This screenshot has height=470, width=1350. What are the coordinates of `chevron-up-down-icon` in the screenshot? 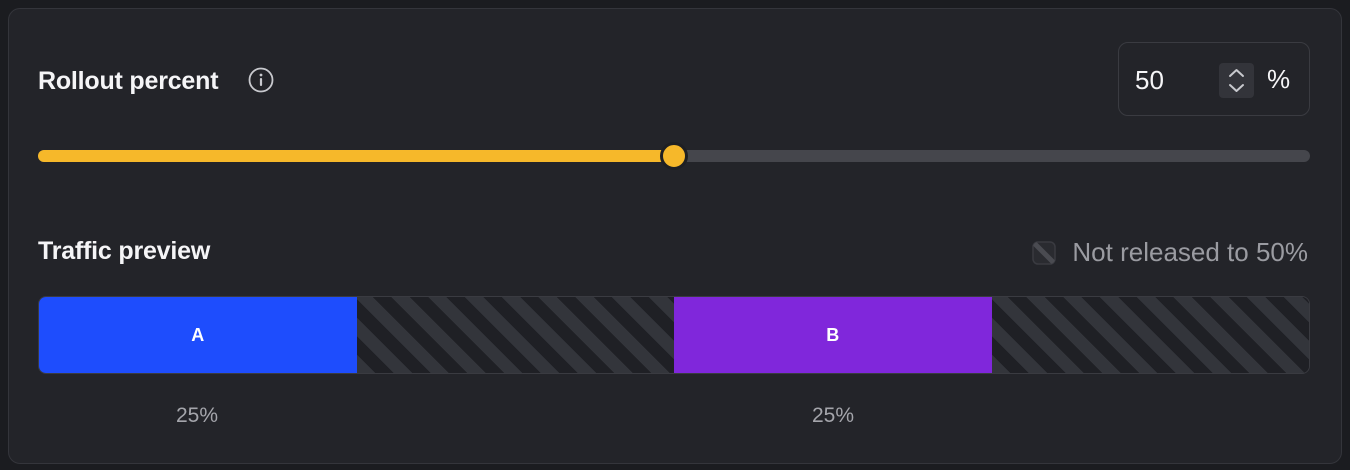 It's located at (1236, 80).